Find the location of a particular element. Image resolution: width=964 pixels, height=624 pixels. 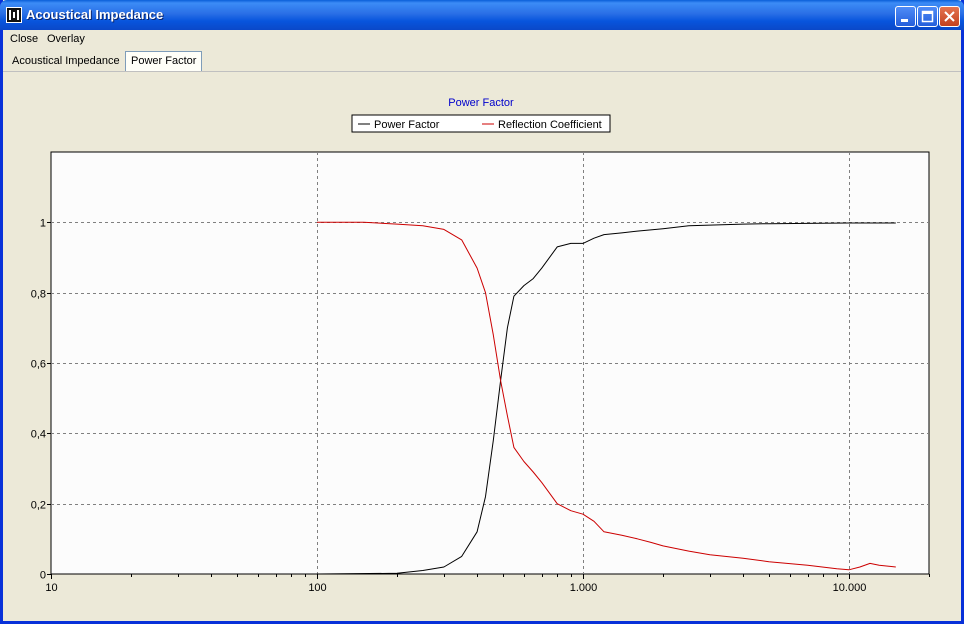

menu-overlay: Overlay is located at coordinates (66, 39).